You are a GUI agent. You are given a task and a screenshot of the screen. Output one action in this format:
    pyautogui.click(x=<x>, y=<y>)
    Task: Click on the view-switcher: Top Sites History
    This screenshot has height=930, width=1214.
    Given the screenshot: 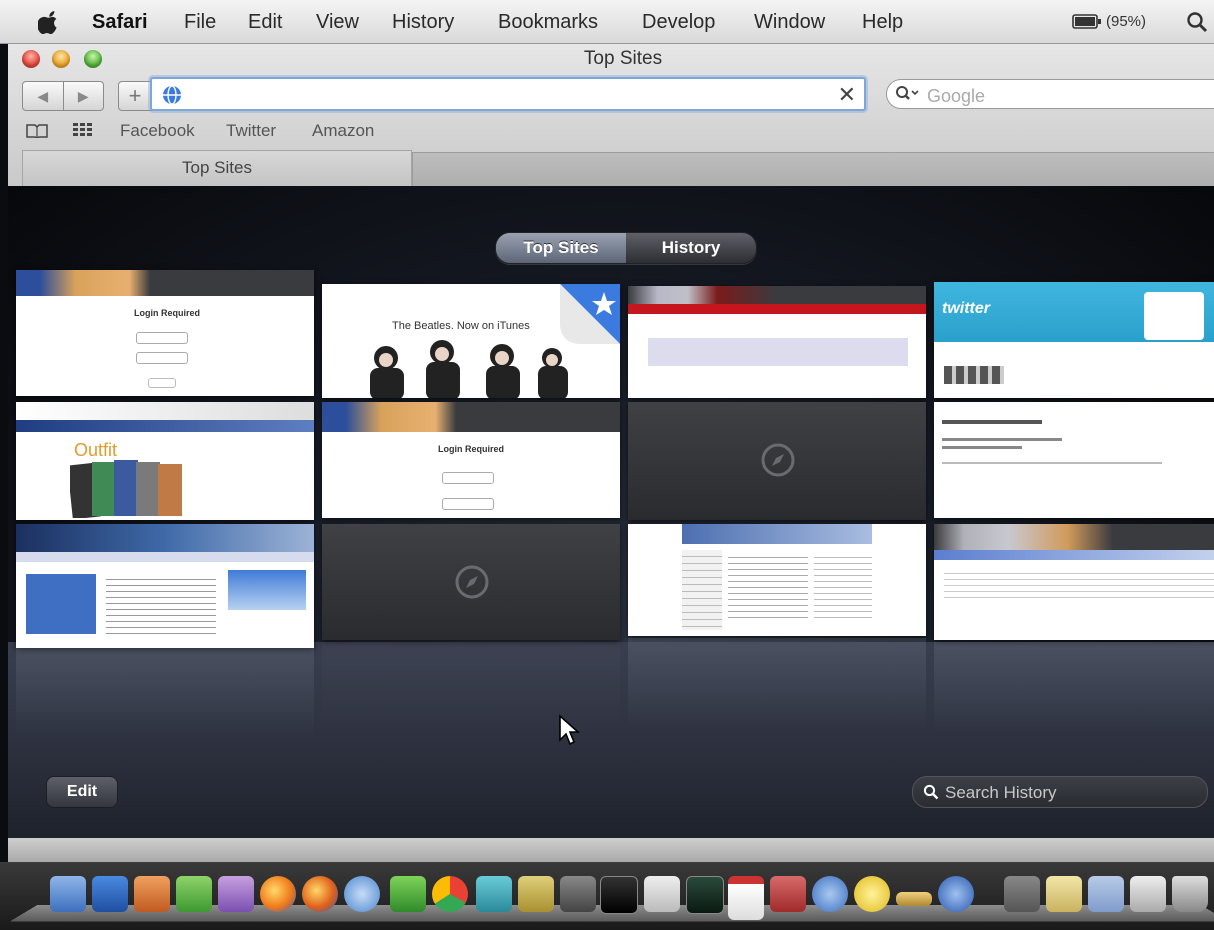 What is the action you would take?
    pyautogui.click(x=626, y=248)
    